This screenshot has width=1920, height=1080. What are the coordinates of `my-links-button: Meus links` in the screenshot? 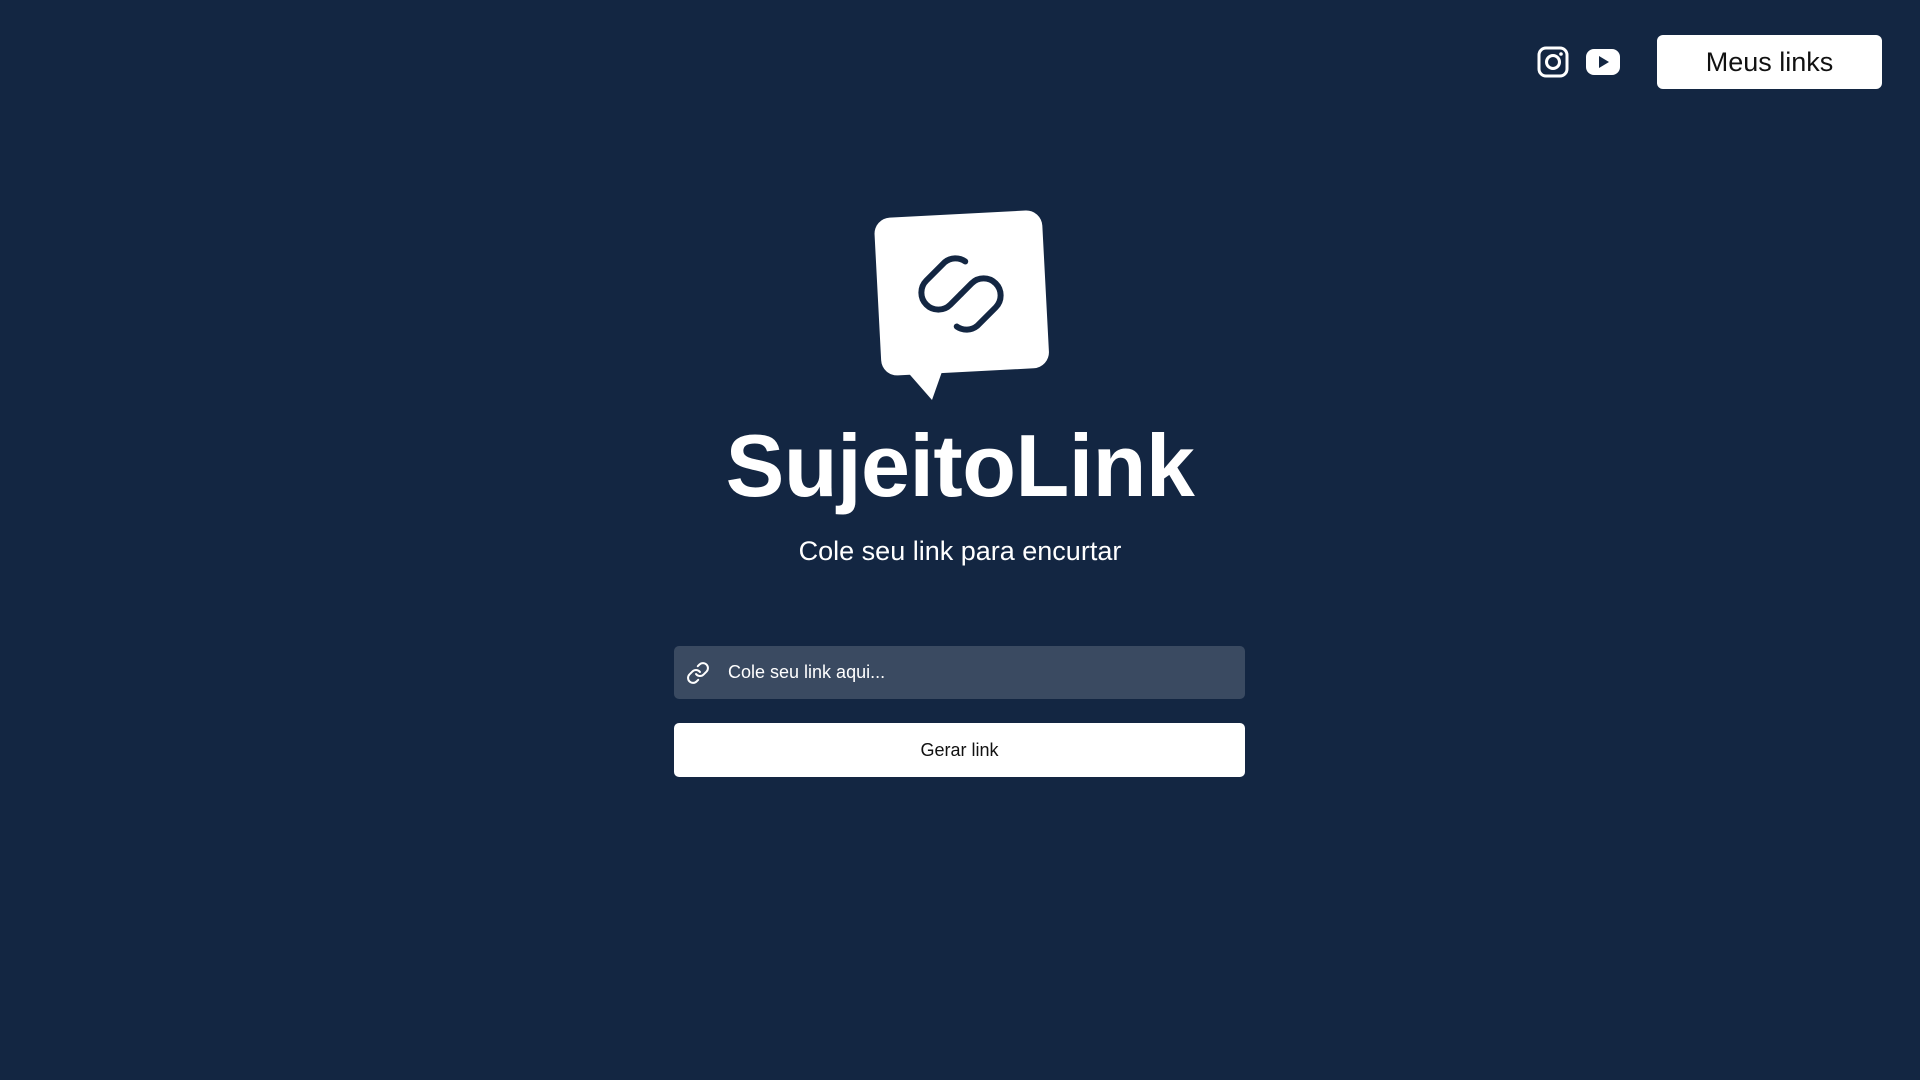 It's located at (1769, 62).